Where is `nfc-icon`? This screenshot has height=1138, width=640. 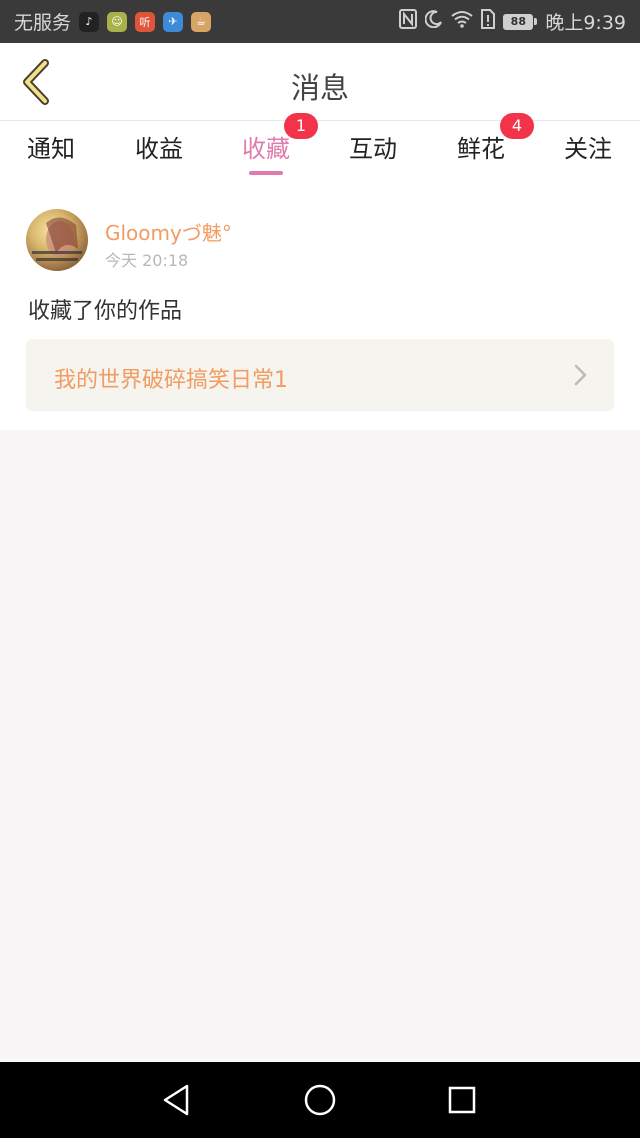 nfc-icon is located at coordinates (408, 21).